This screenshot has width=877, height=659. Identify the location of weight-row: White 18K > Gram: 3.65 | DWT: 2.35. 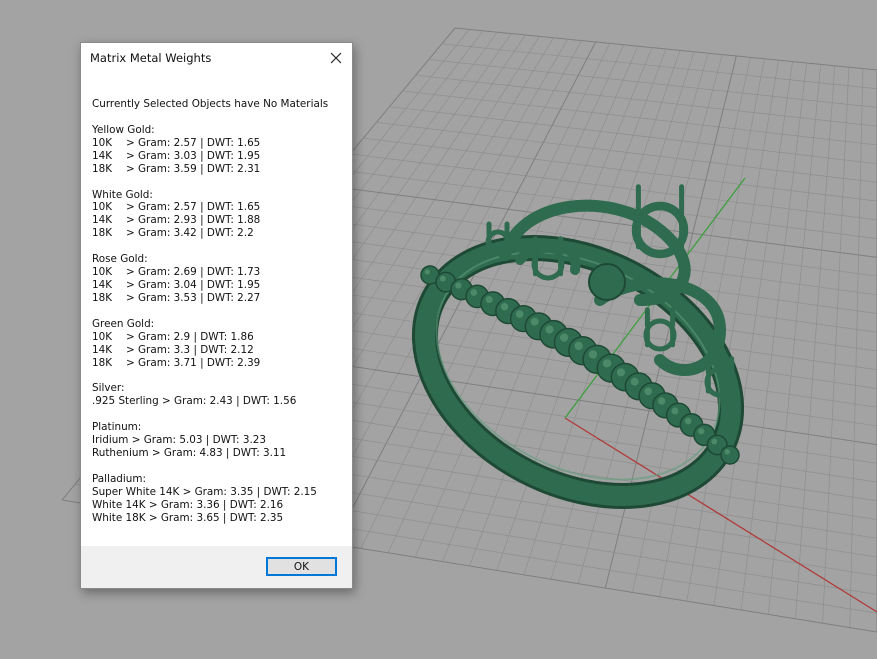
(219, 518).